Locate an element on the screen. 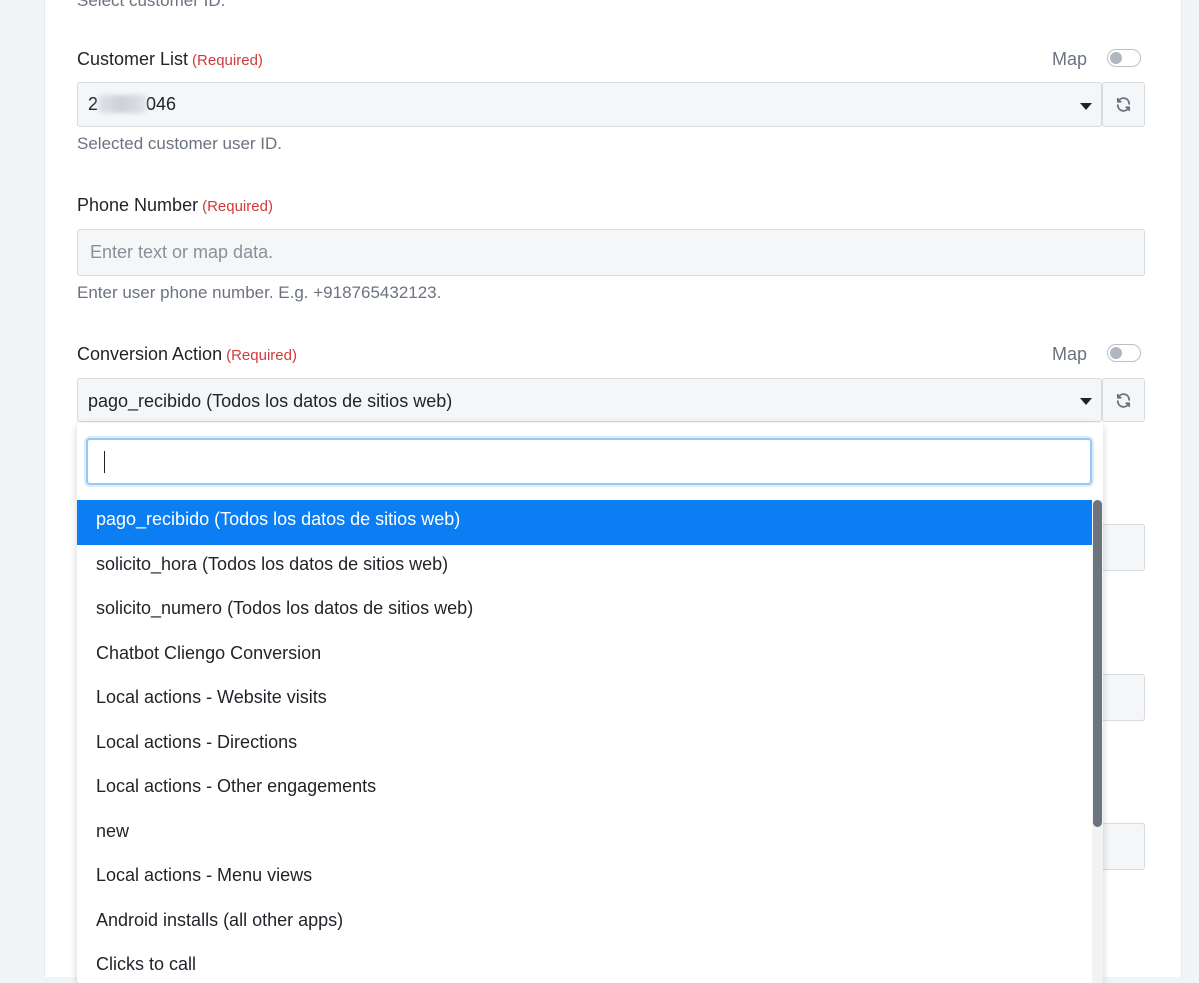 The image size is (1199, 983). customer-list-refresh-button is located at coordinates (1123, 104).